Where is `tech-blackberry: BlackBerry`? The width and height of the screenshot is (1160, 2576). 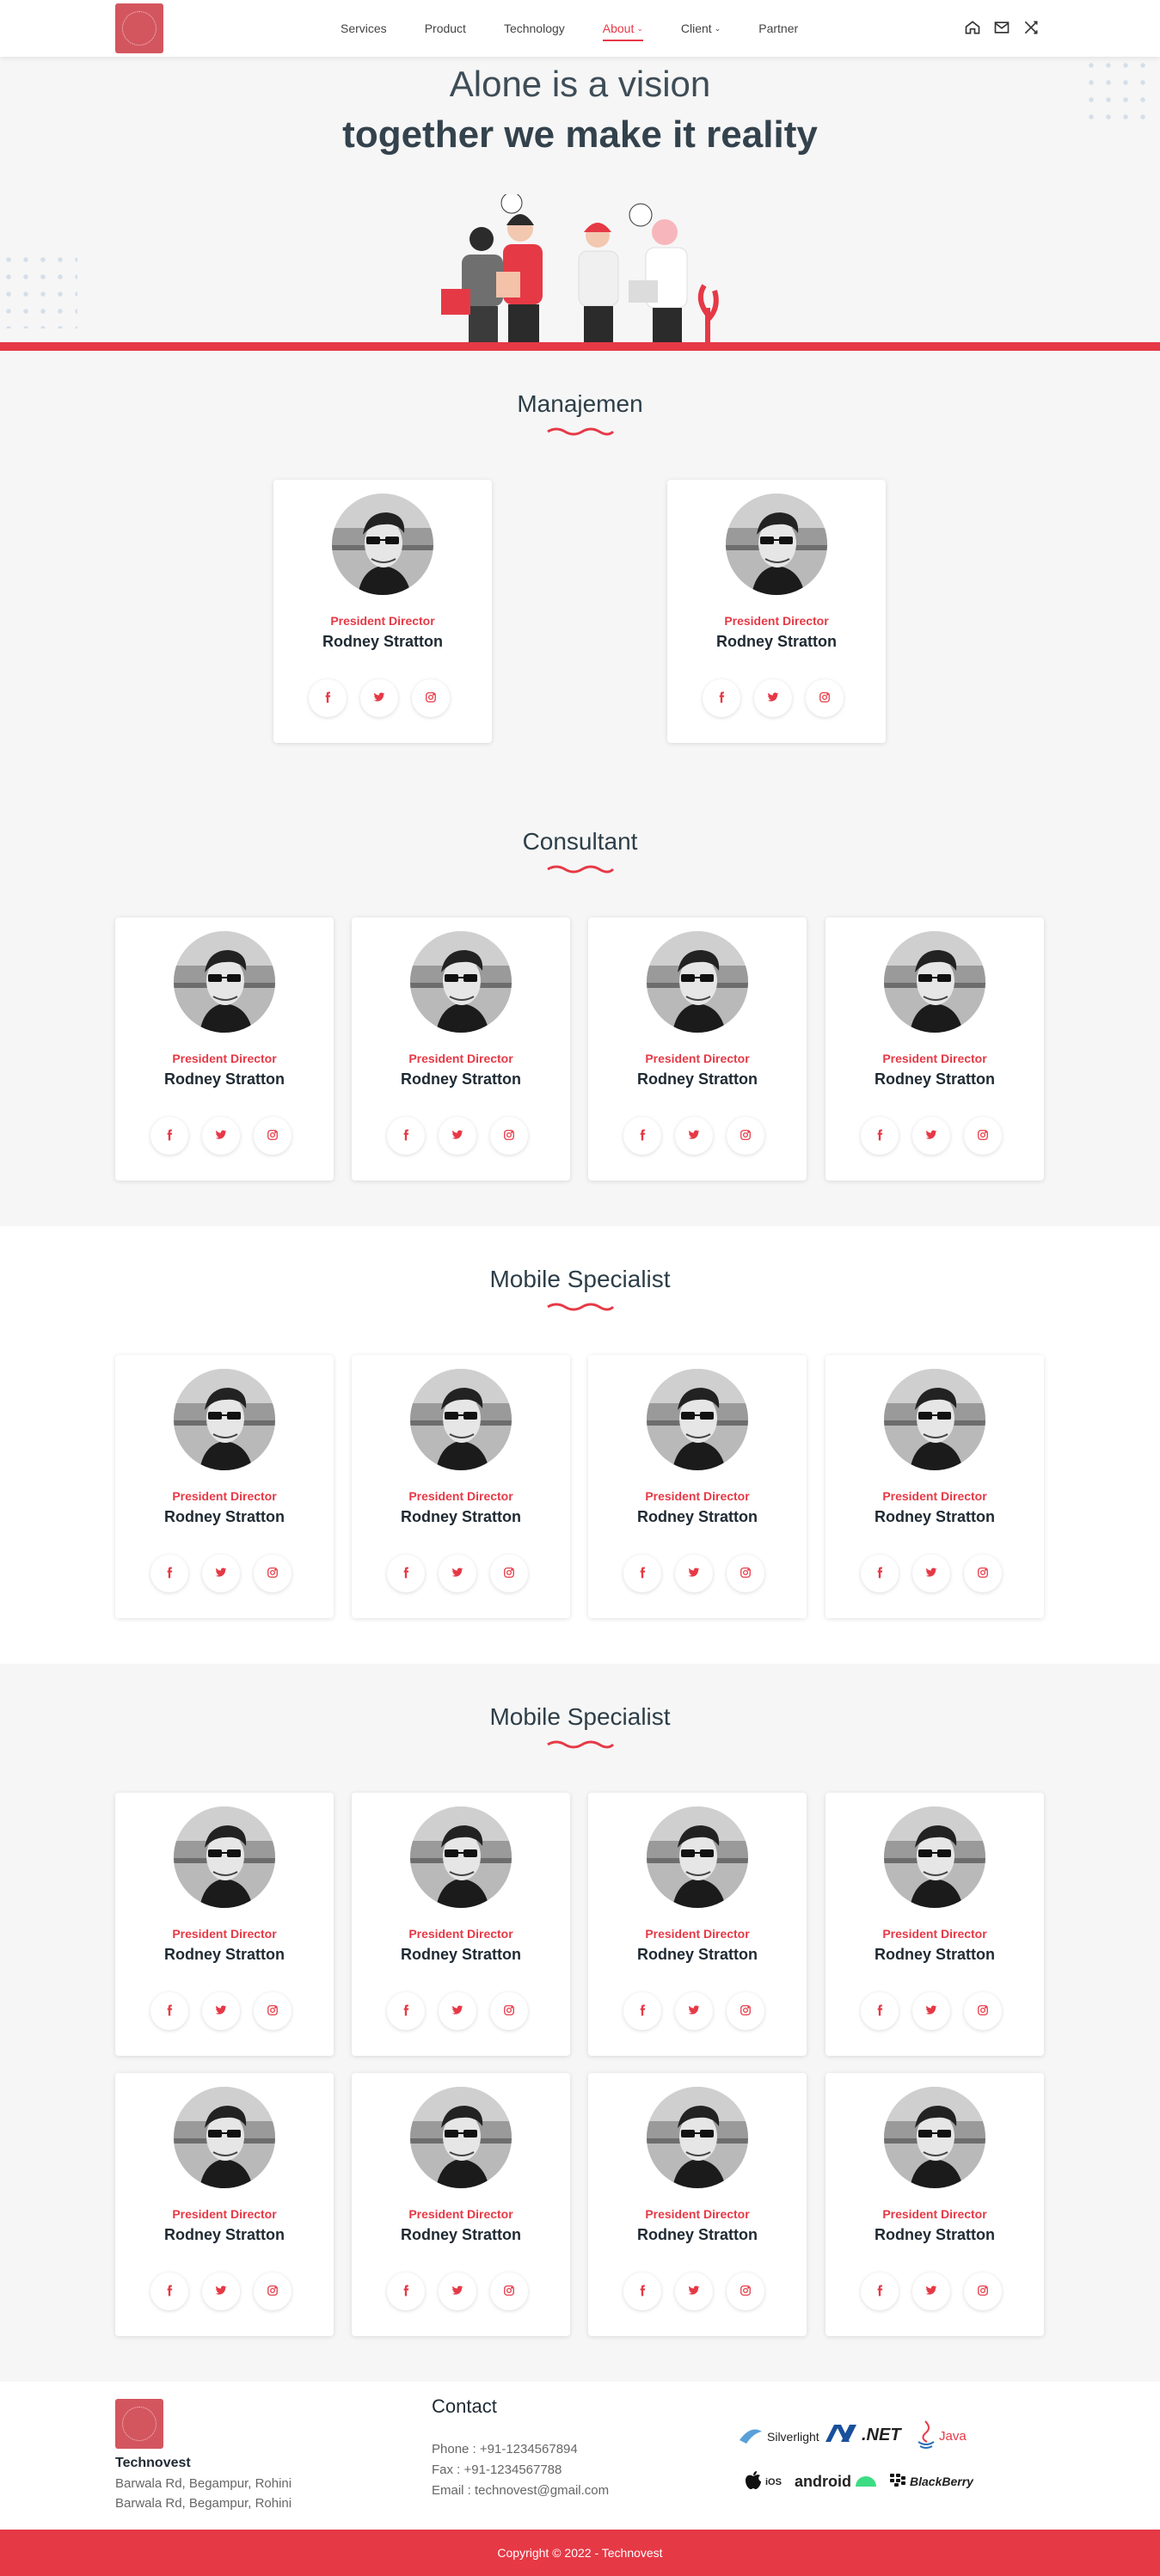
tech-blackberry: BlackBerry is located at coordinates (931, 2481).